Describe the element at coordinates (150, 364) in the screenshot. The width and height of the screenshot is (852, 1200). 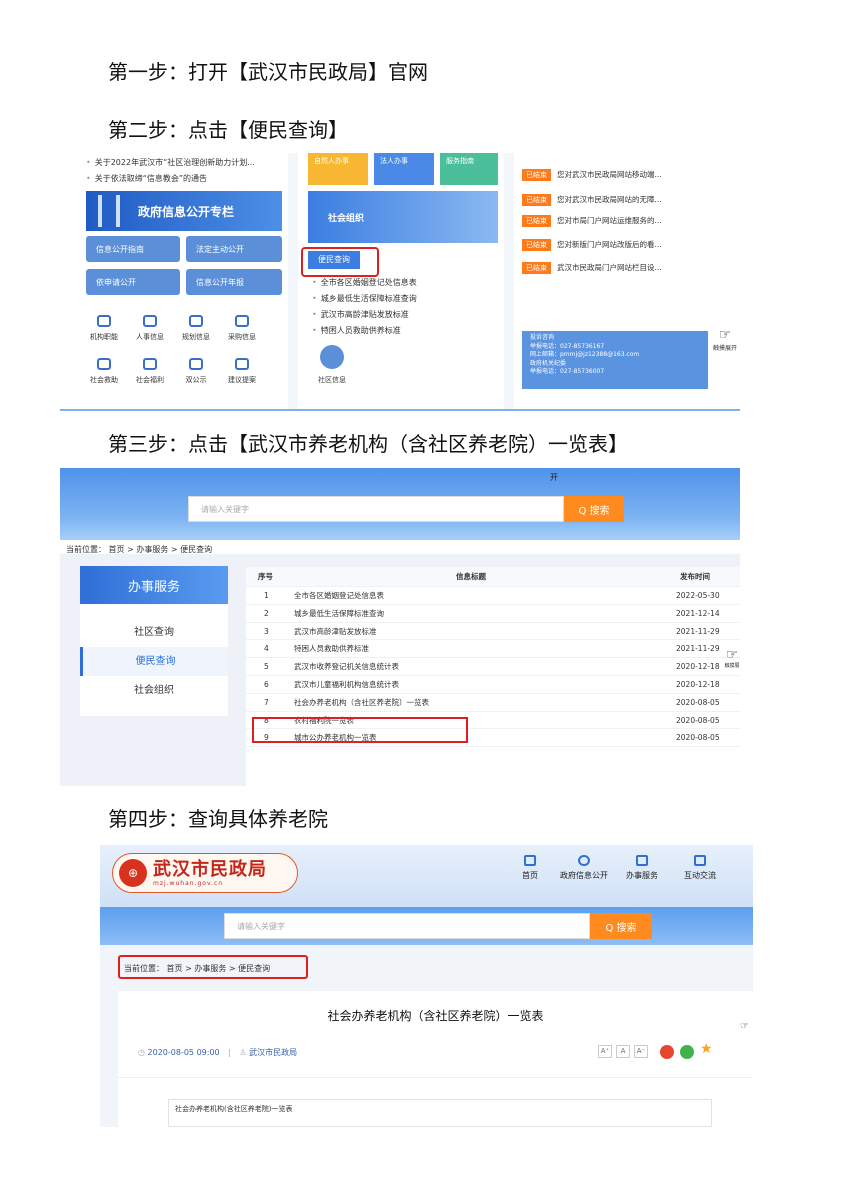
I see `screen-icon` at that location.